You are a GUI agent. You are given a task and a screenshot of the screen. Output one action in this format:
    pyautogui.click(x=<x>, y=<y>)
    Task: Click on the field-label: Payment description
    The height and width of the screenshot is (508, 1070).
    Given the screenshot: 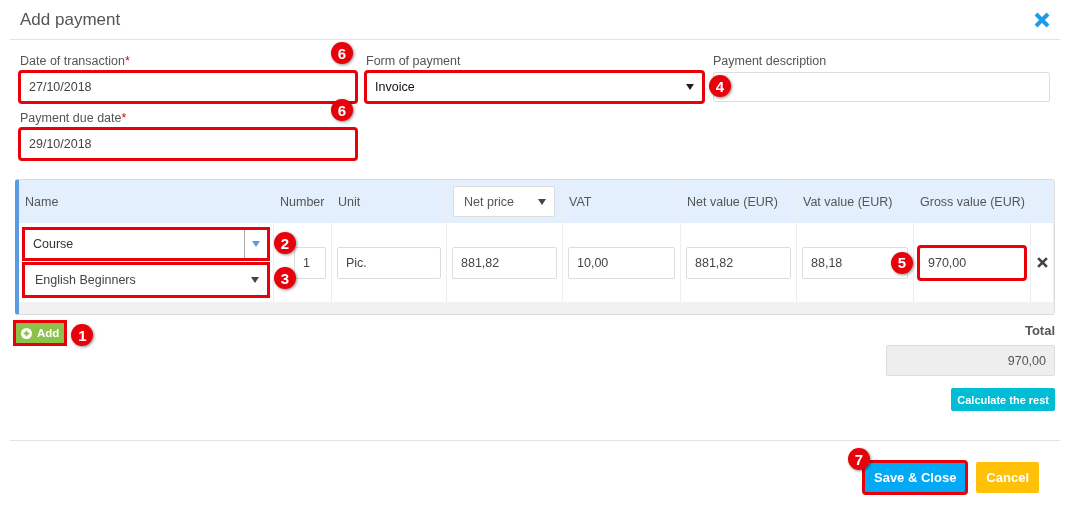 What is the action you would take?
    pyautogui.click(x=770, y=61)
    